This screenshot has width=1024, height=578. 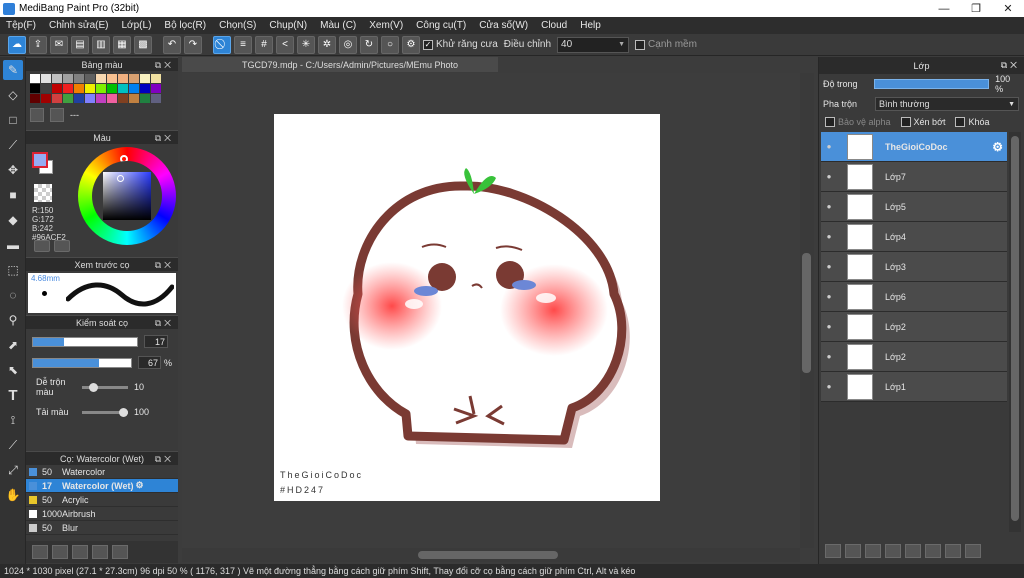 I want to click on redo-icon: ↷, so click(x=193, y=44).